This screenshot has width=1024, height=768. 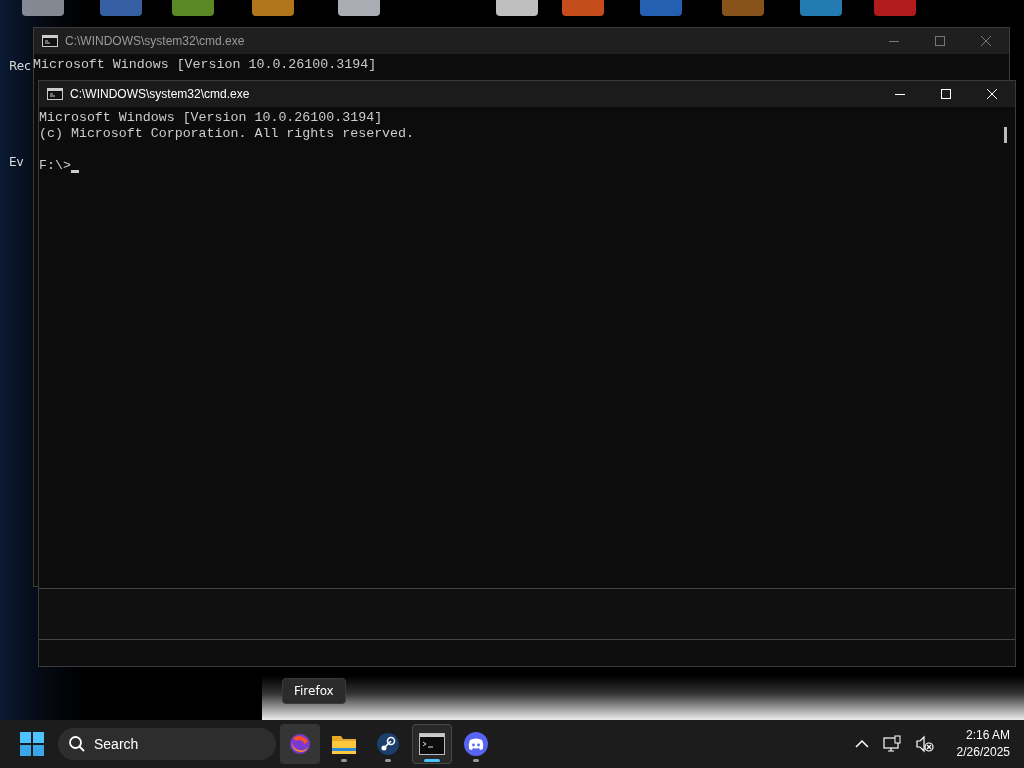 I want to click on folder-icon, so click(x=344, y=744).